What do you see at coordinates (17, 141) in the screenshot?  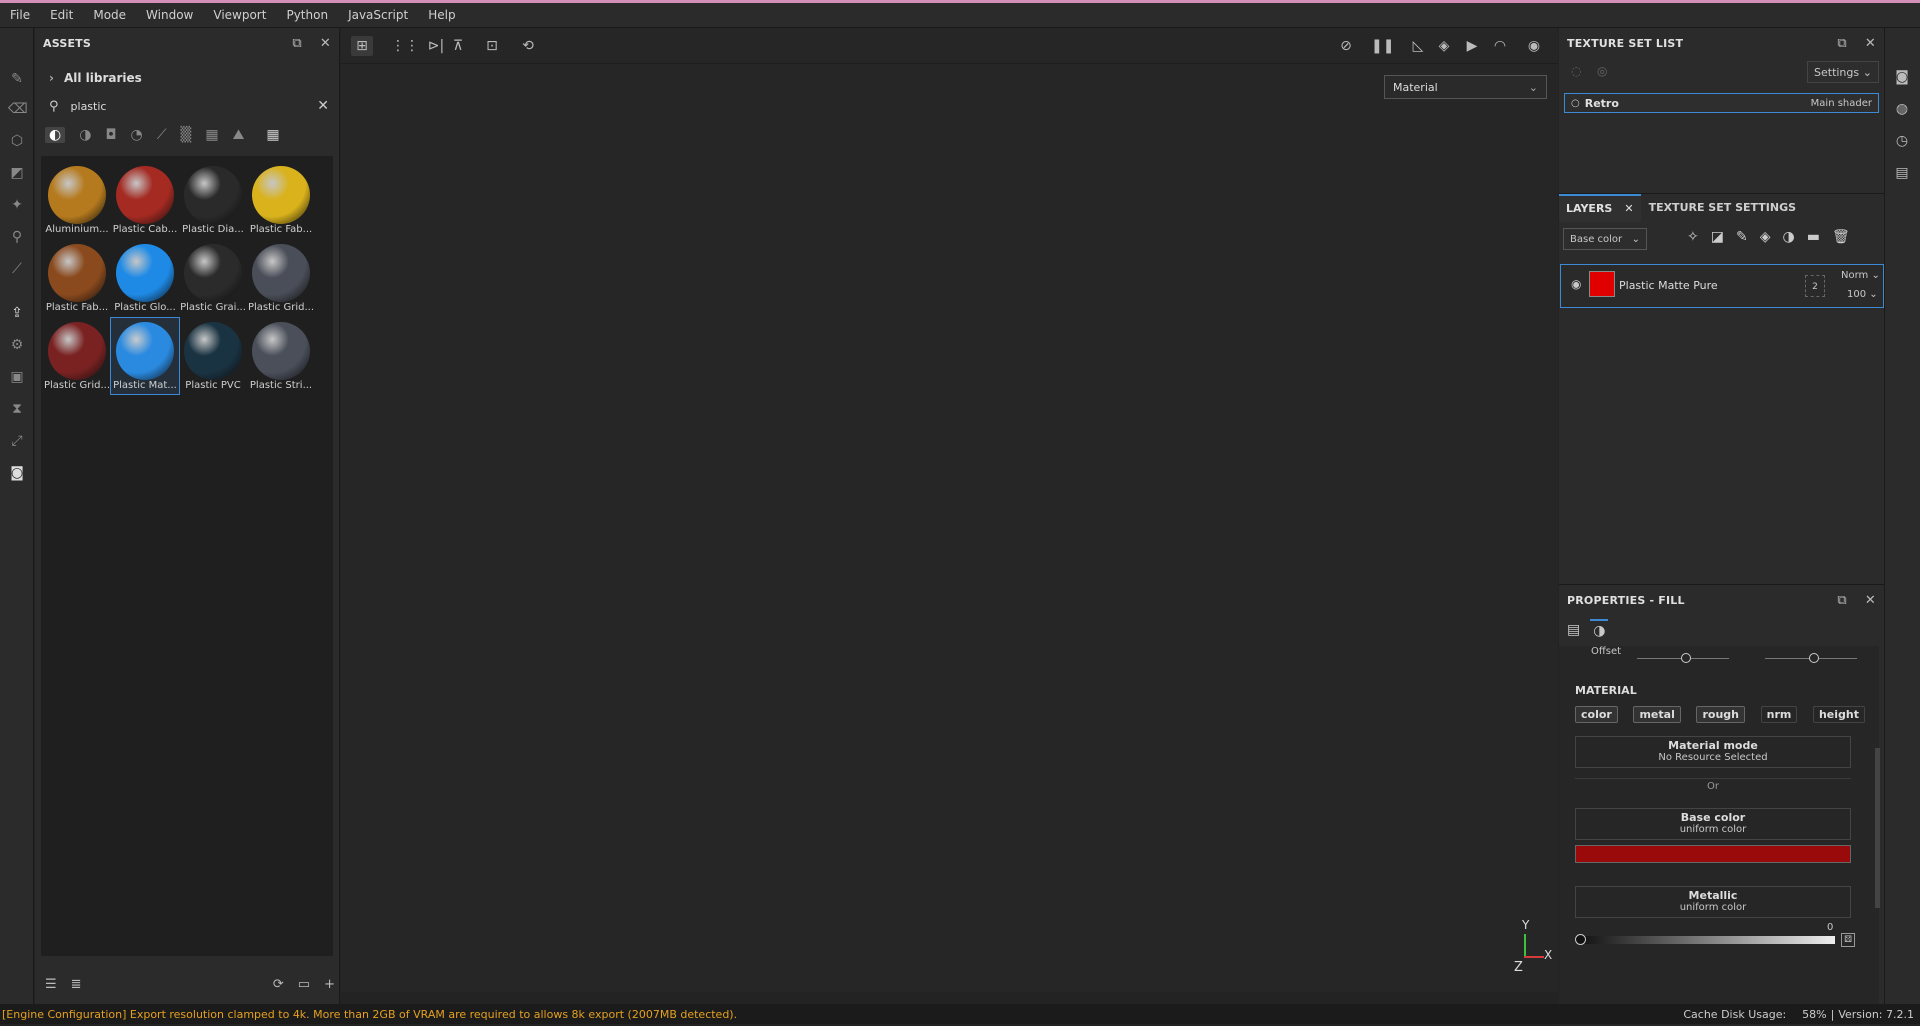 I see `projection-icon: ⬡` at bounding box center [17, 141].